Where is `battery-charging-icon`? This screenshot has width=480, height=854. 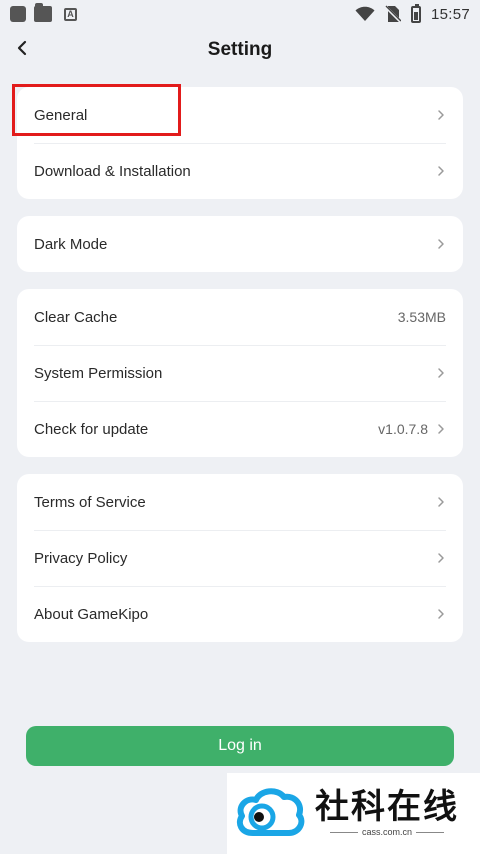
battery-charging-icon is located at coordinates (415, 13).